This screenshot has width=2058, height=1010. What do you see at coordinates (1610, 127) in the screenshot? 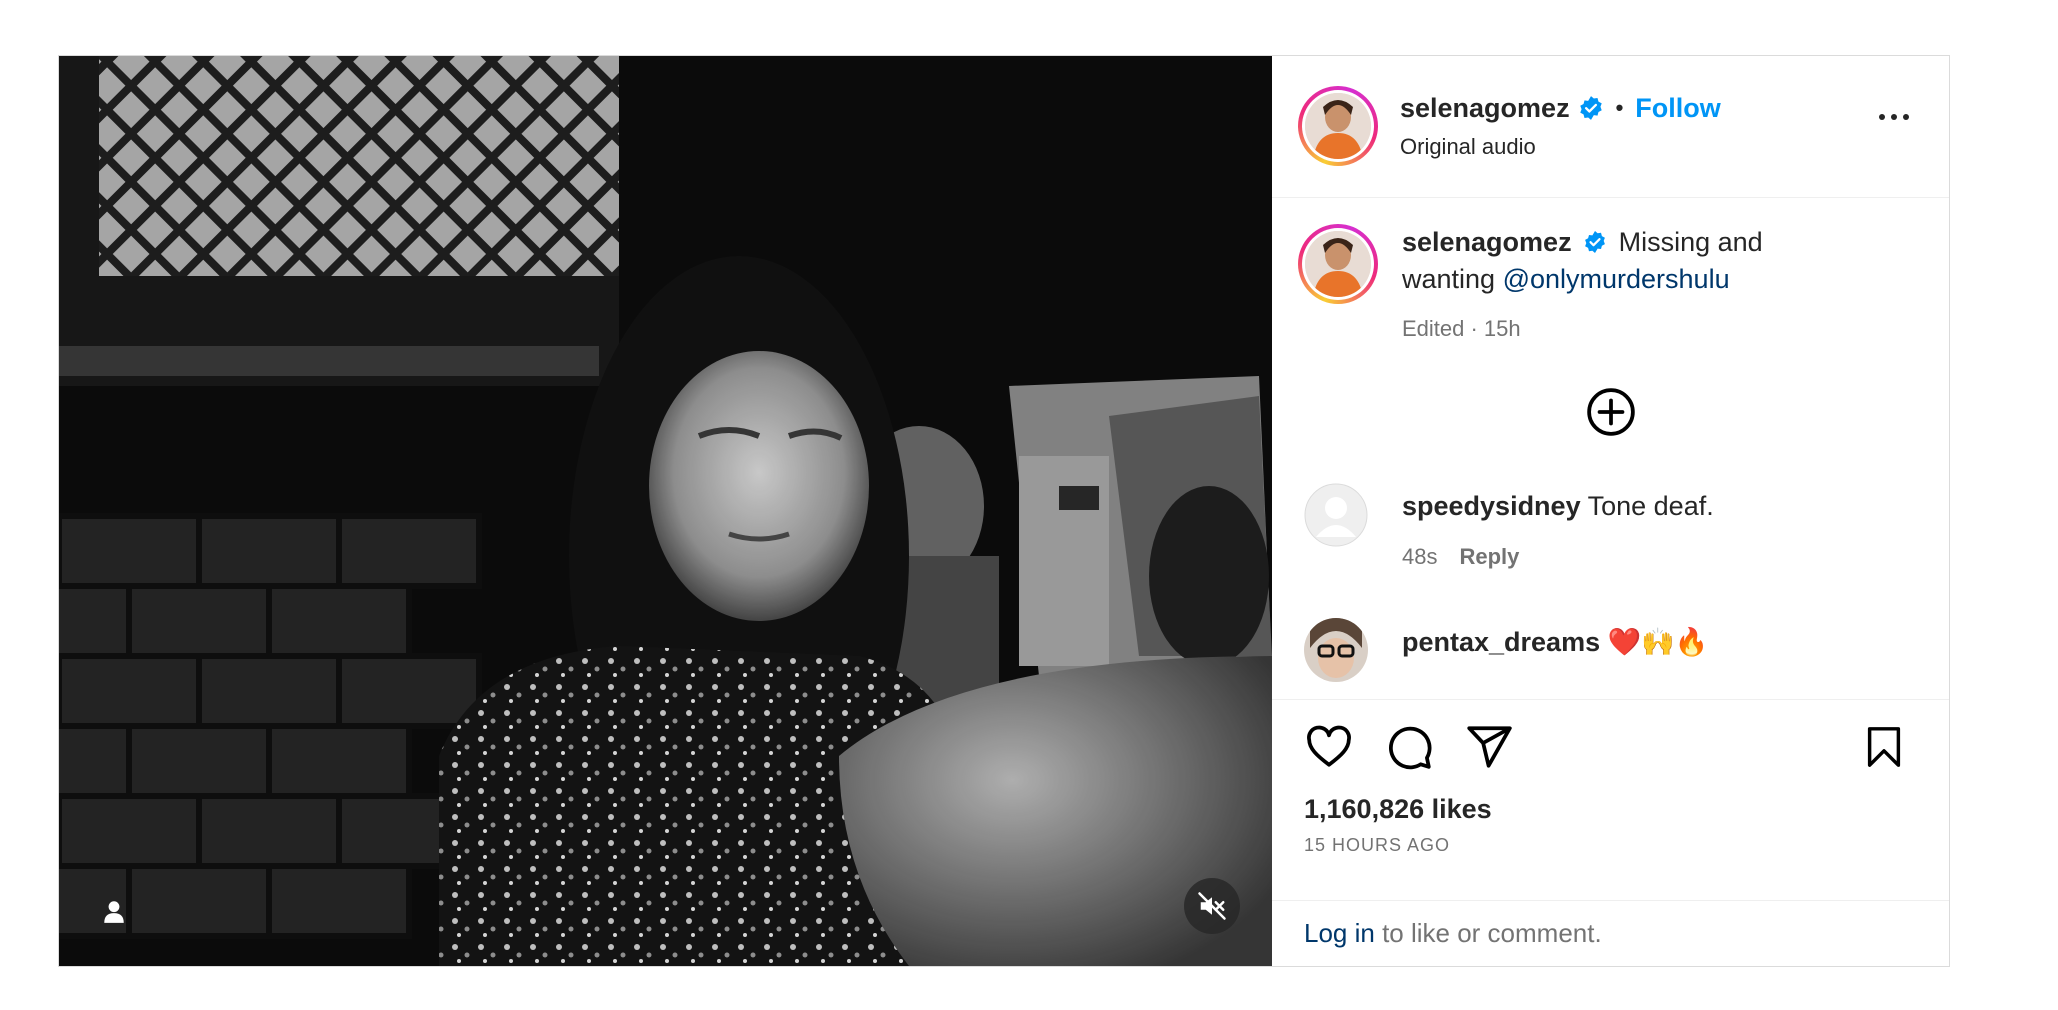
I see `post-header: selenagomez • Follow Original audio` at bounding box center [1610, 127].